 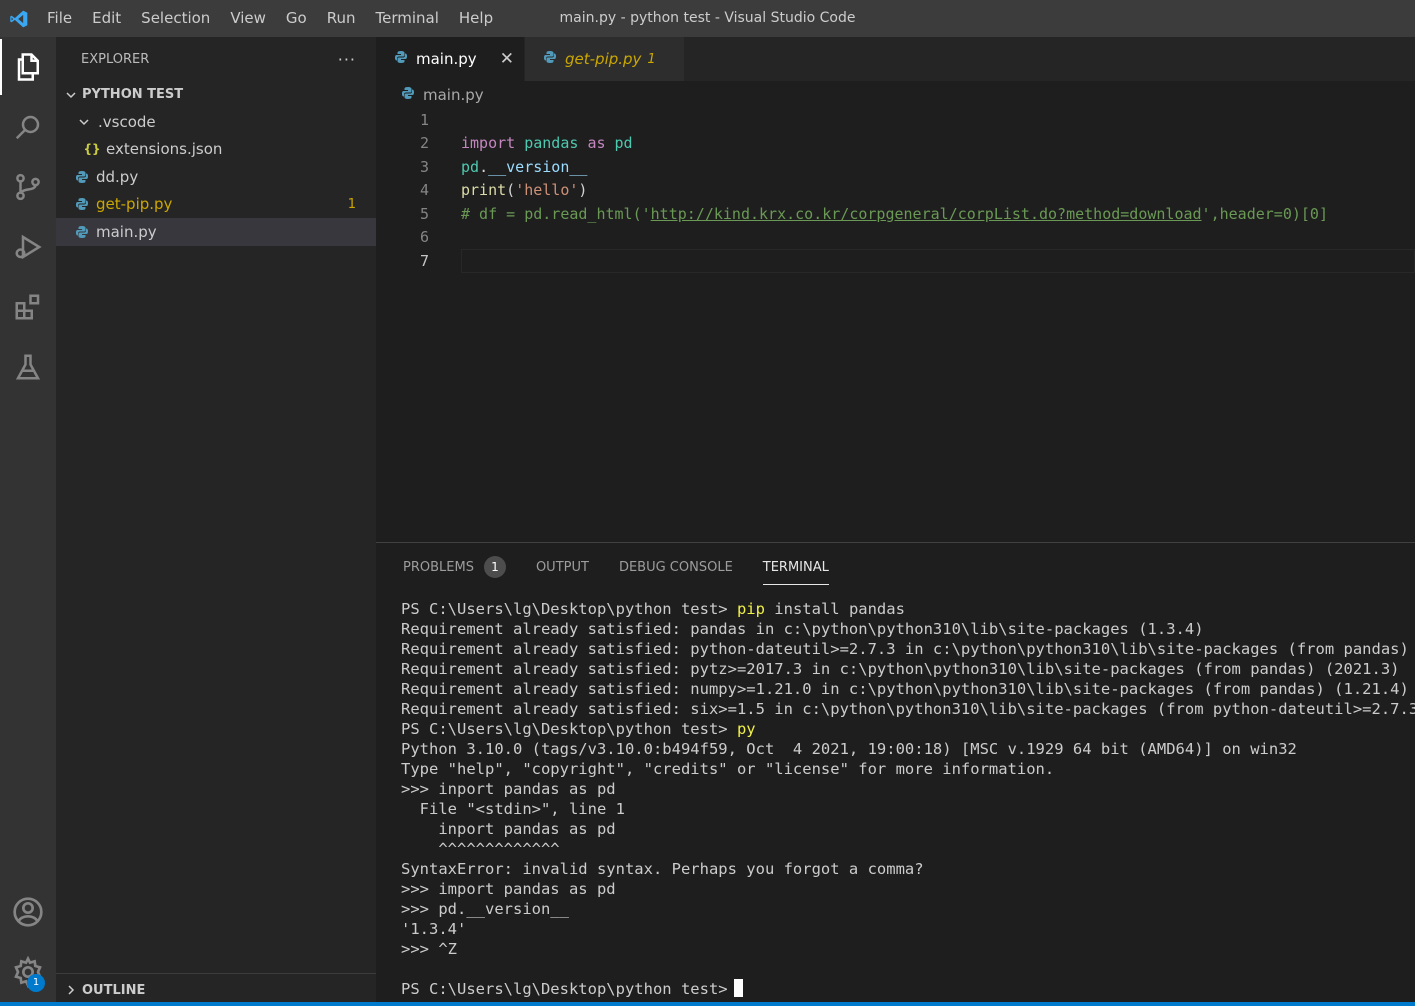 What do you see at coordinates (28, 521) in the screenshot?
I see `activity-bar: 1` at bounding box center [28, 521].